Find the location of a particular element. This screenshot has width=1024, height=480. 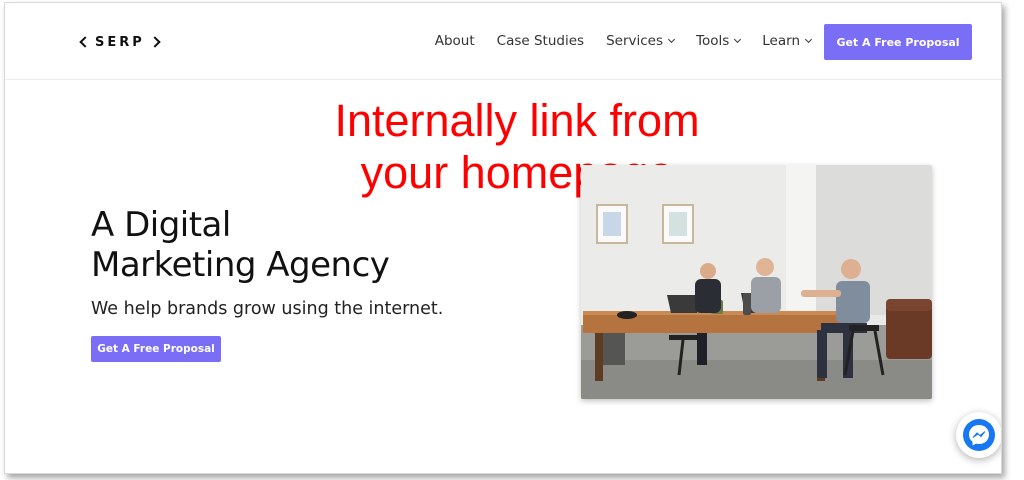

main-nav: About Case Studies Services Tools Learn is located at coordinates (624, 41).